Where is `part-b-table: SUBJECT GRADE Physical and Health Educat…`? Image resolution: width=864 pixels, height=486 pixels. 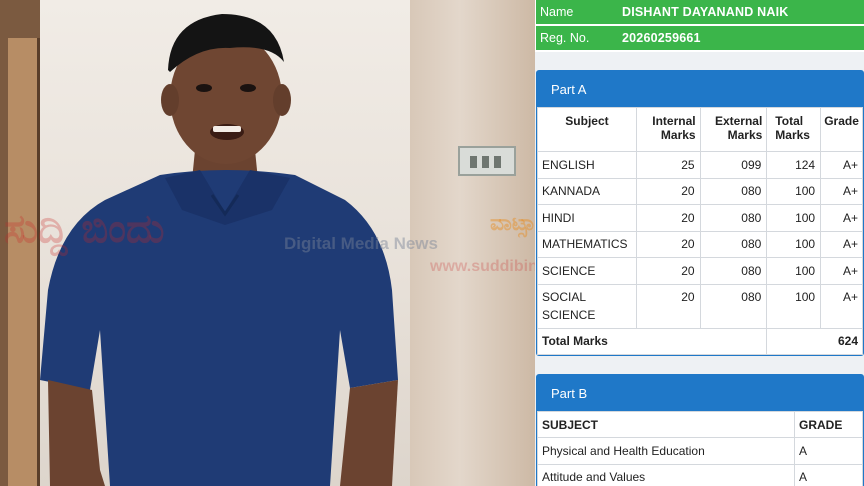 part-b-table: SUBJECT GRADE Physical and Health Educat… is located at coordinates (700, 448).